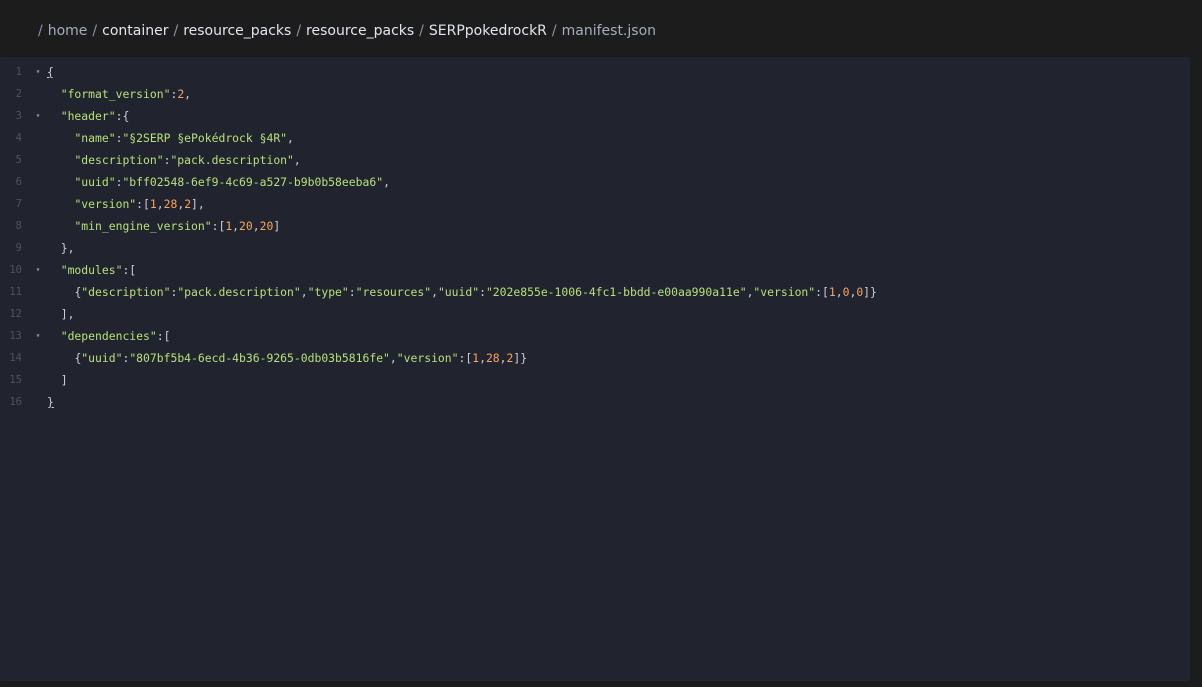 The width and height of the screenshot is (1202, 687). What do you see at coordinates (135, 31) in the screenshot?
I see `breadcrumb-item-container: container` at bounding box center [135, 31].